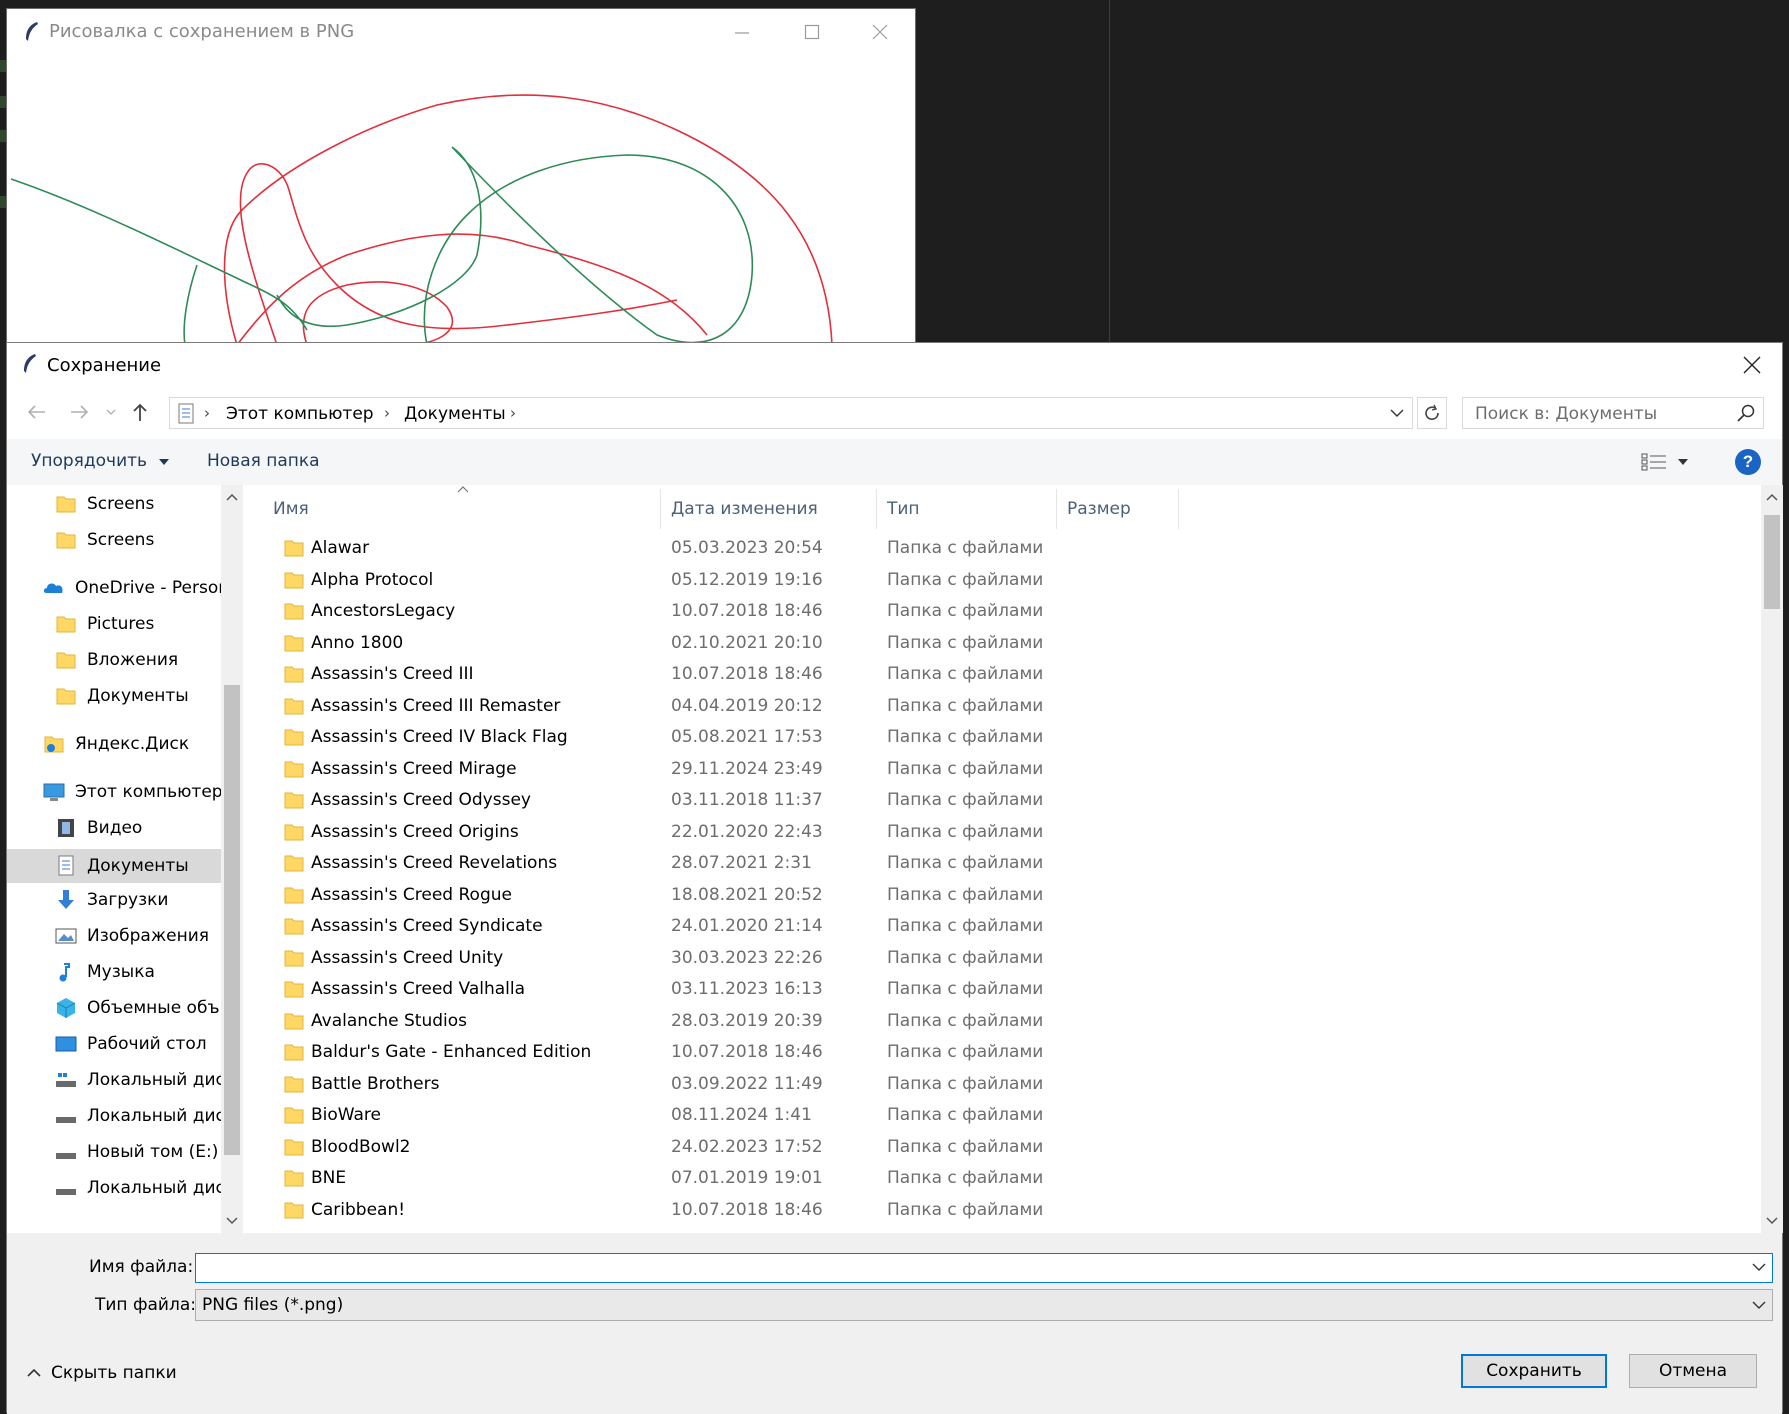  What do you see at coordinates (528, 219) in the screenshot?
I see `red-stroke` at bounding box center [528, 219].